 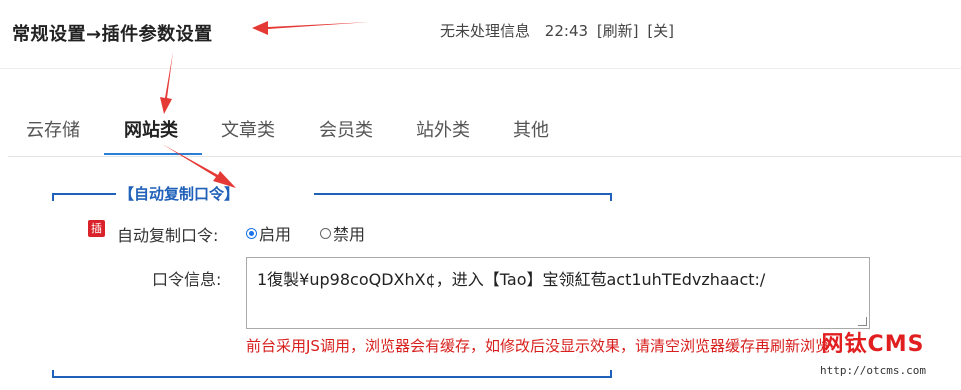 I want to click on watermark-logo: 网钛CMS, so click(x=873, y=344).